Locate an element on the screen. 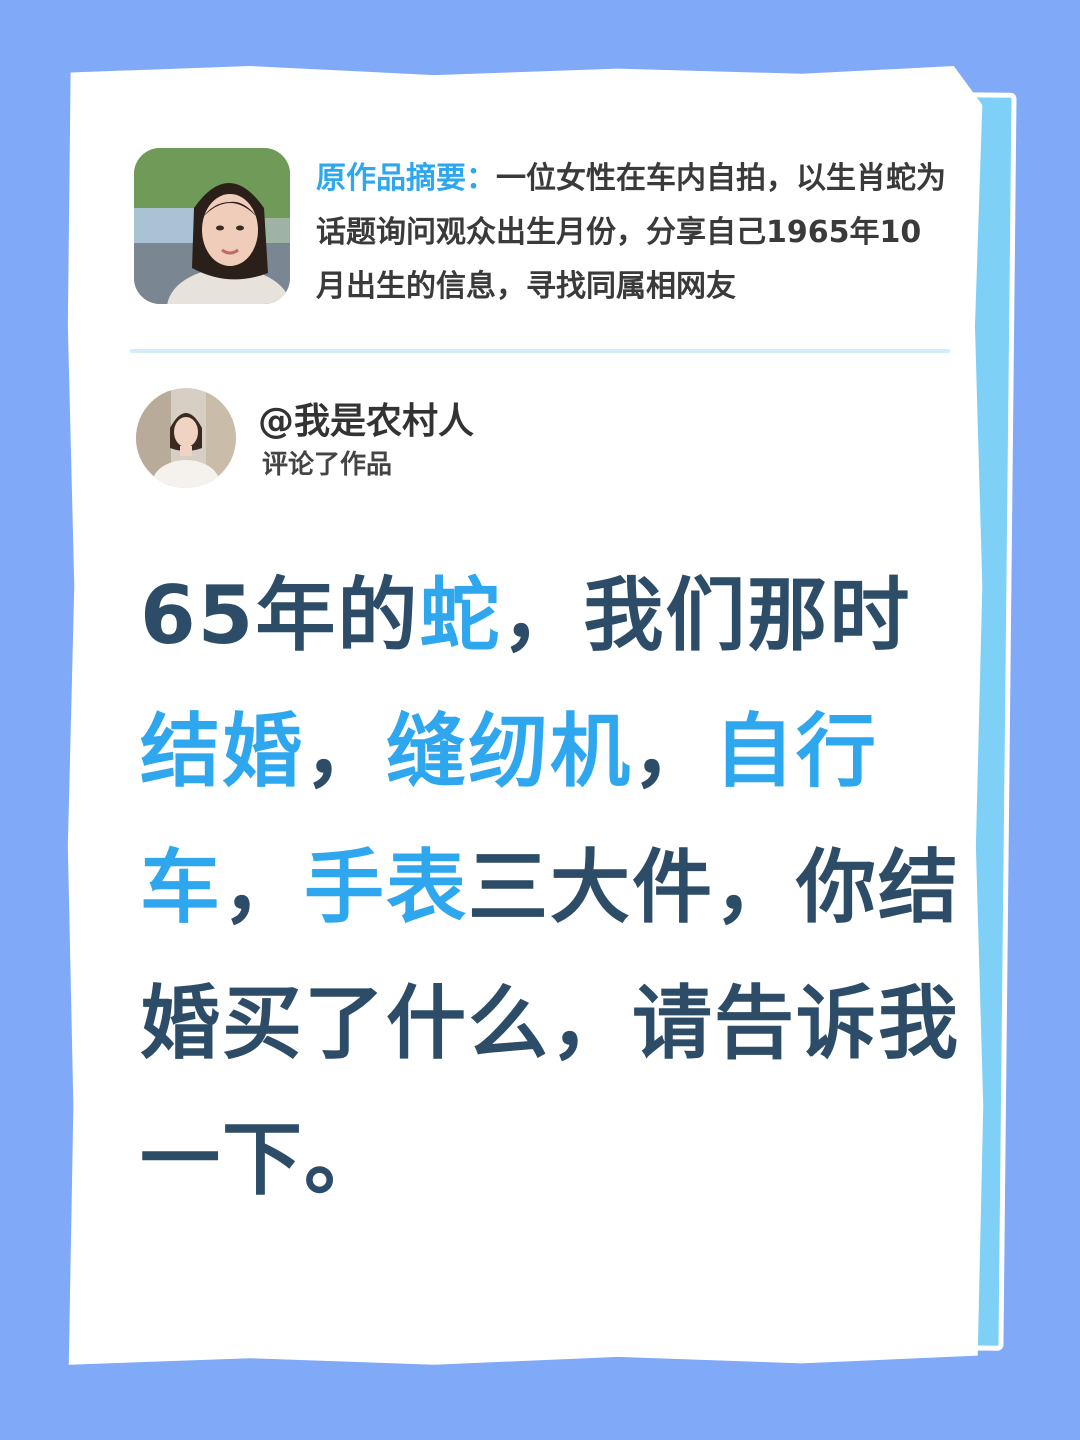 This screenshot has height=1440, width=1080. summary-label: 原作品摘要： is located at coordinates (406, 178).